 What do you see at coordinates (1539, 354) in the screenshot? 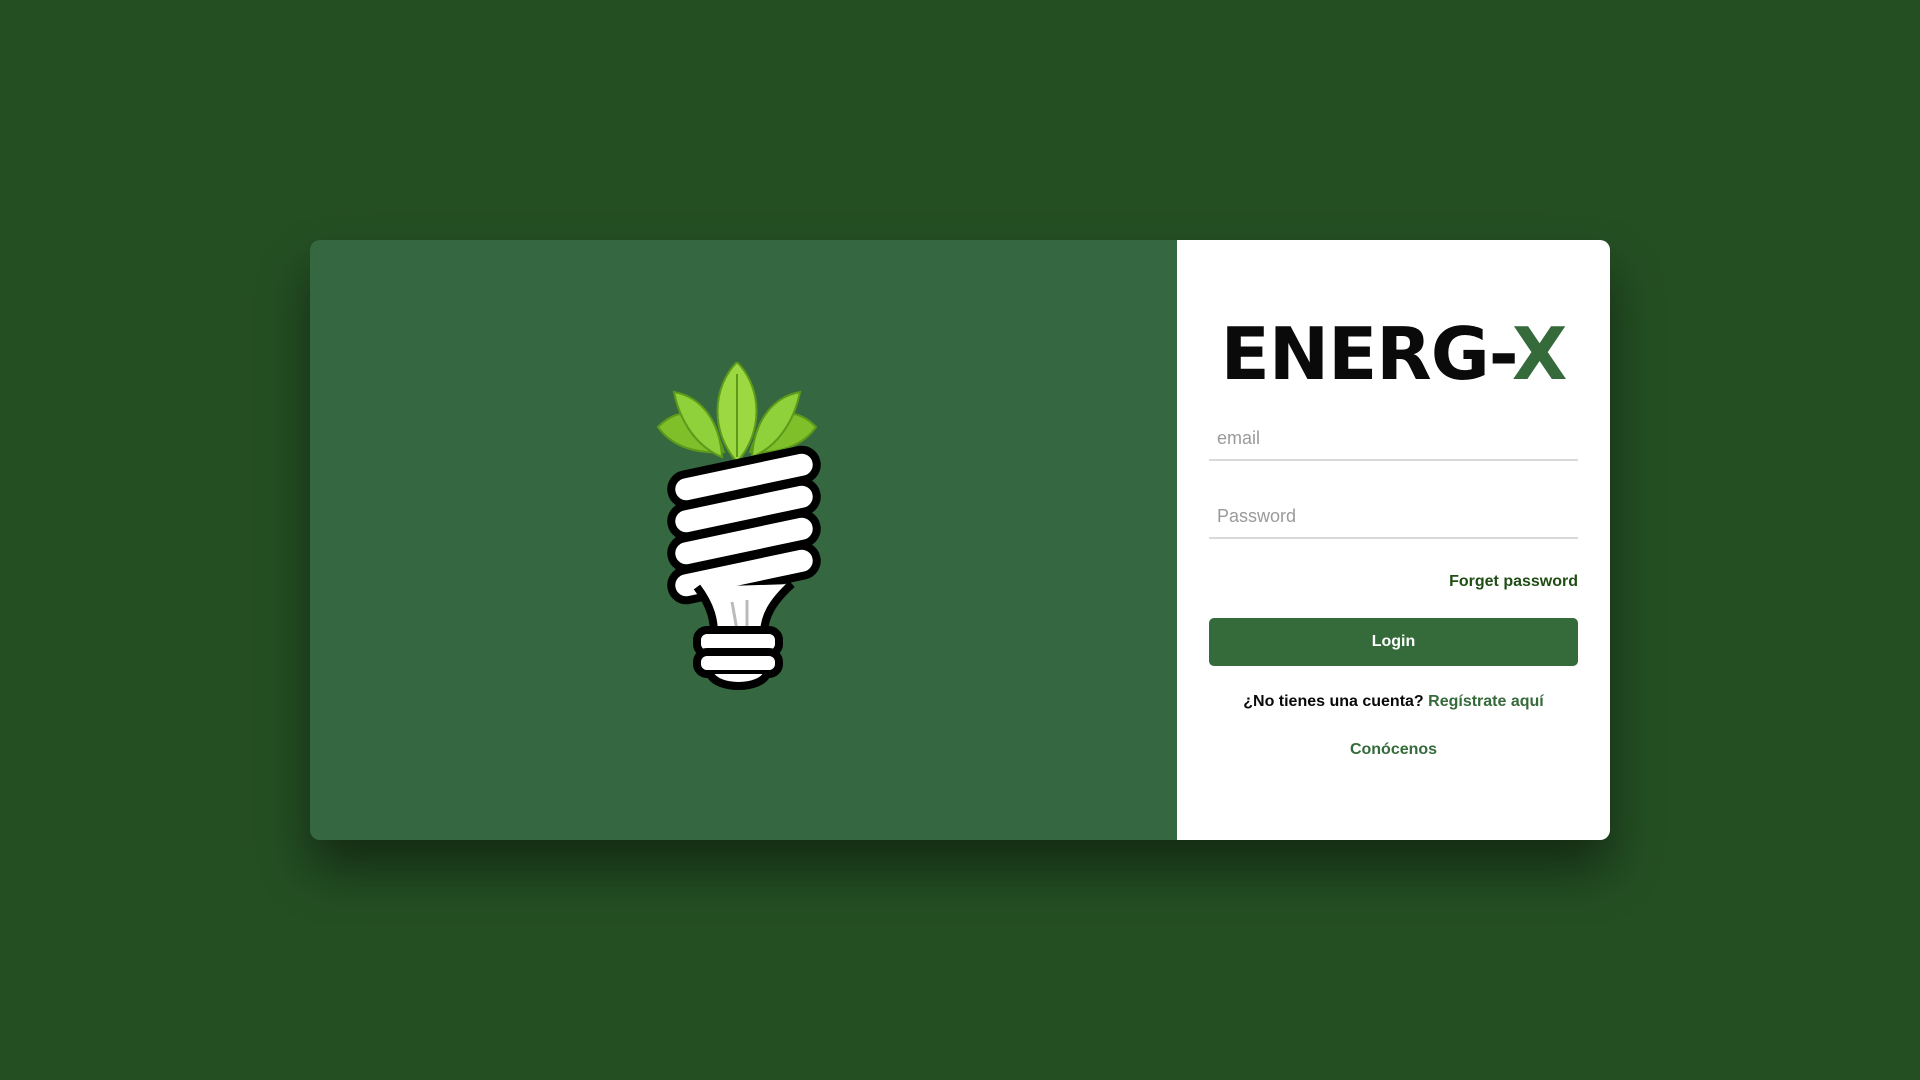
I see `brand-title-accent: X` at bounding box center [1539, 354].